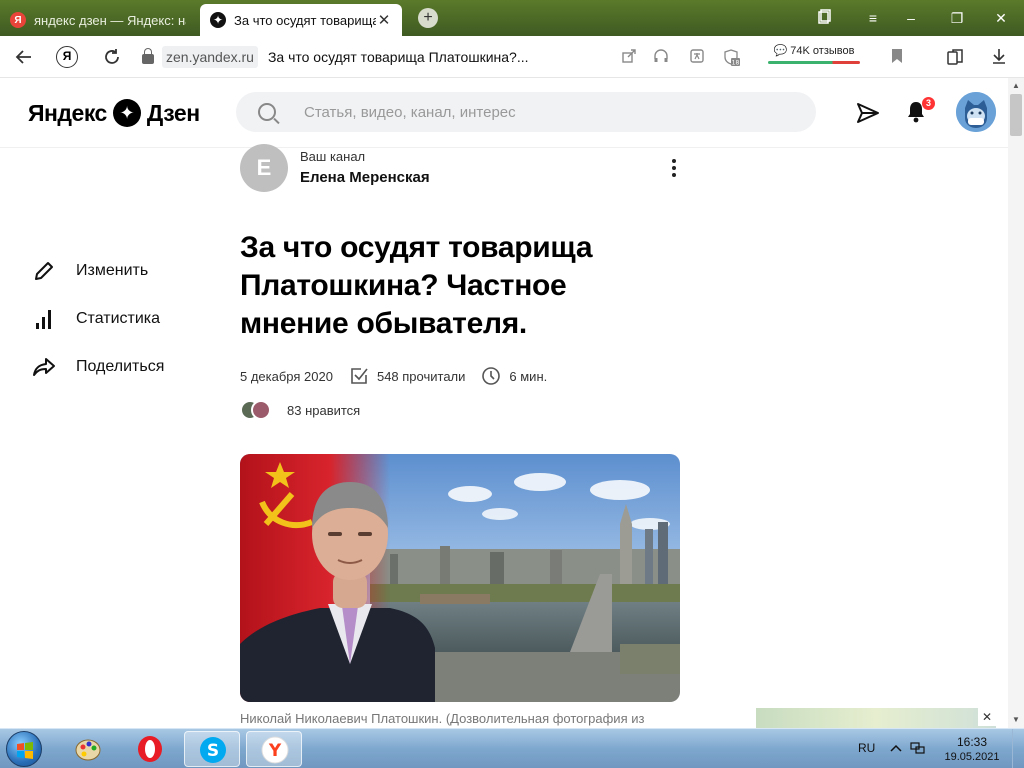  Describe the element at coordinates (1016, 403) in the screenshot. I see `page-scrollbar` at that location.